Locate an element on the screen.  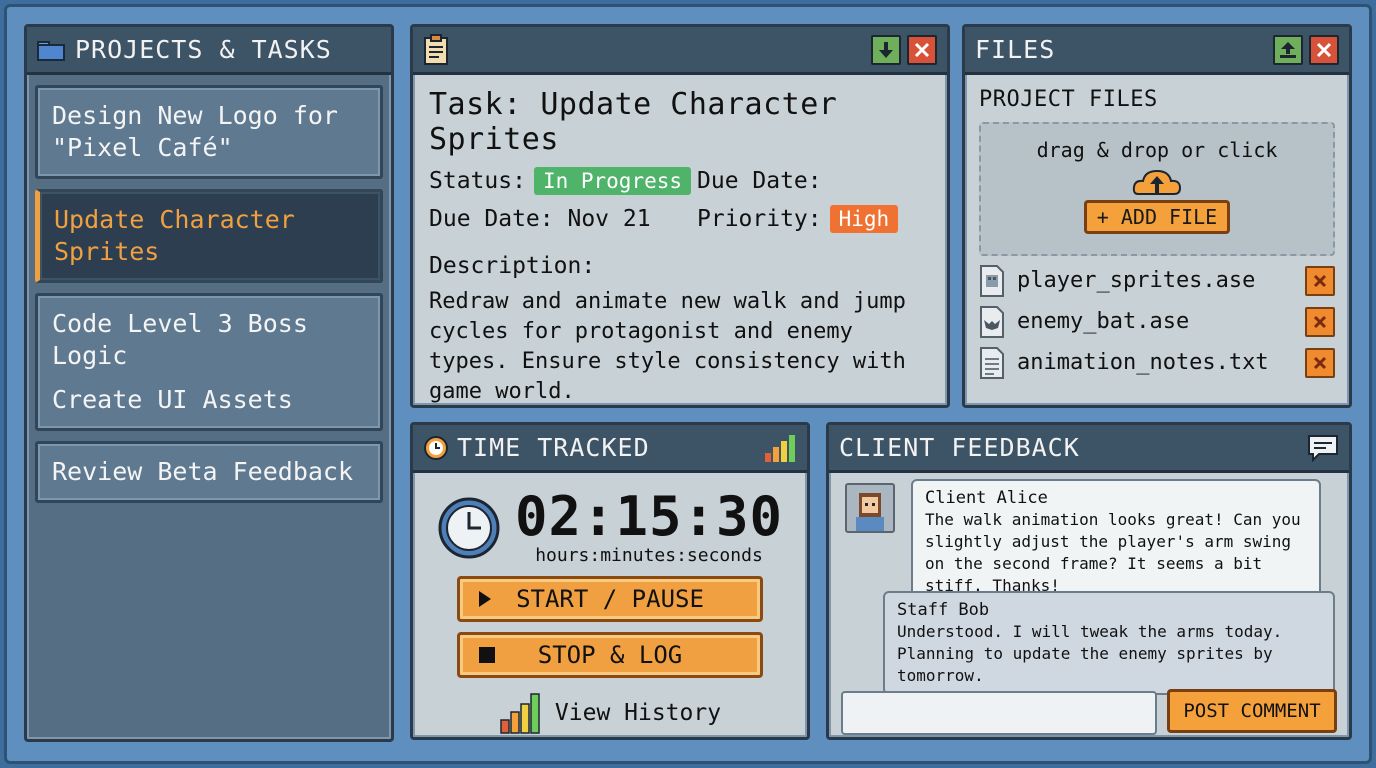
task-header is located at coordinates (680, 51).